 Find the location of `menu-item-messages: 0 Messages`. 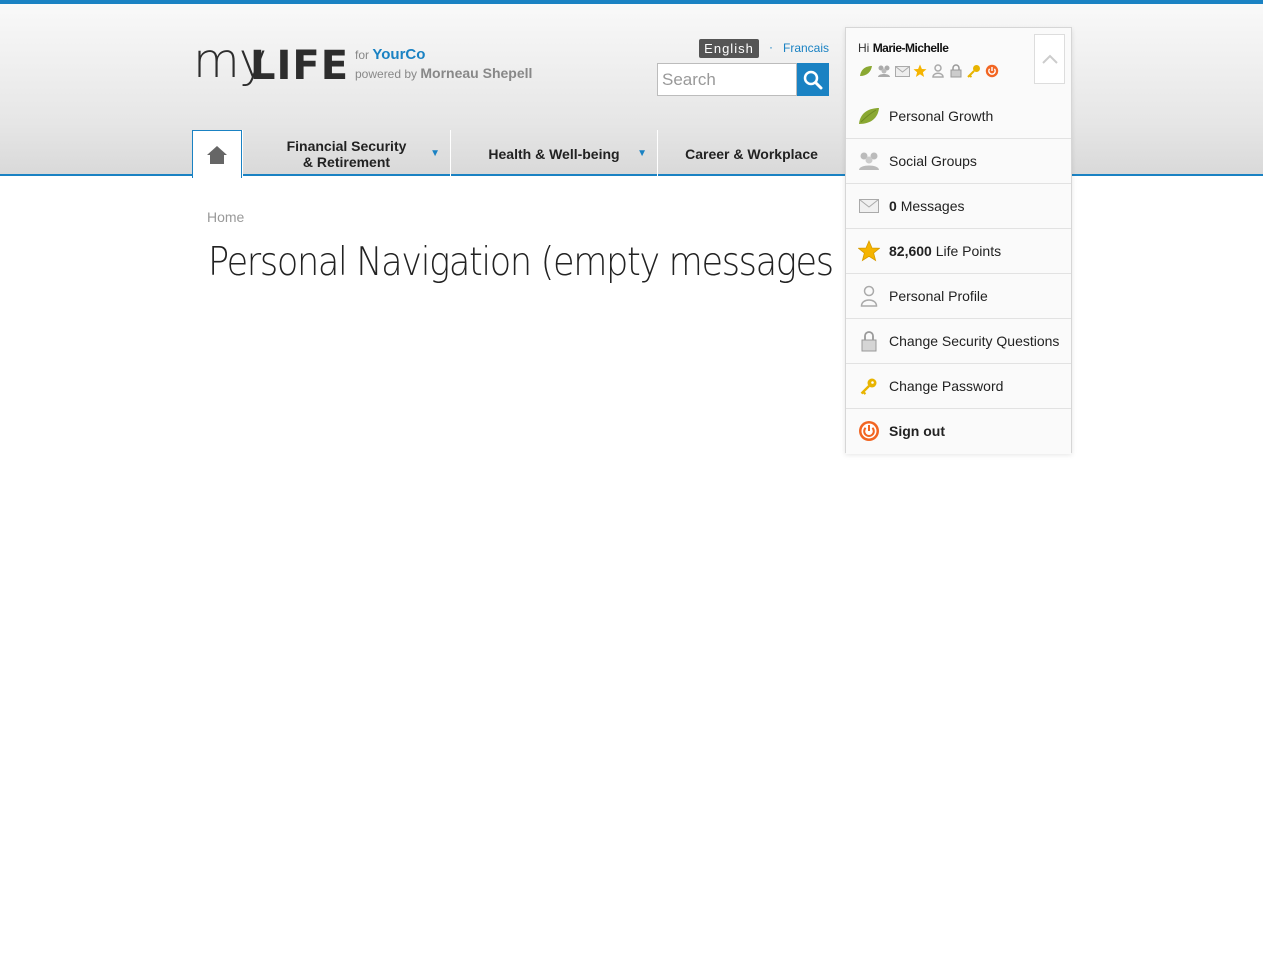

menu-item-messages: 0 Messages is located at coordinates (958, 206).